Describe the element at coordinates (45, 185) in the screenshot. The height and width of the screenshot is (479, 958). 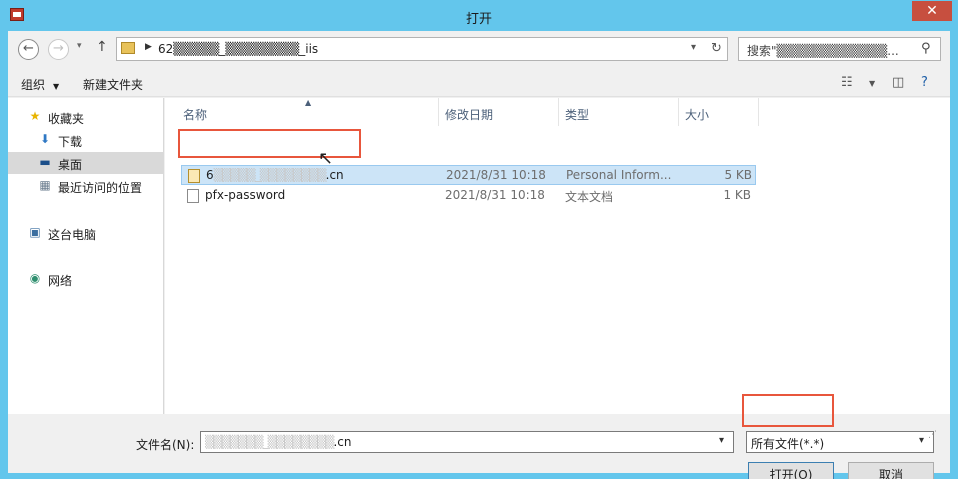
I see `recent-places-icon: ▦` at that location.